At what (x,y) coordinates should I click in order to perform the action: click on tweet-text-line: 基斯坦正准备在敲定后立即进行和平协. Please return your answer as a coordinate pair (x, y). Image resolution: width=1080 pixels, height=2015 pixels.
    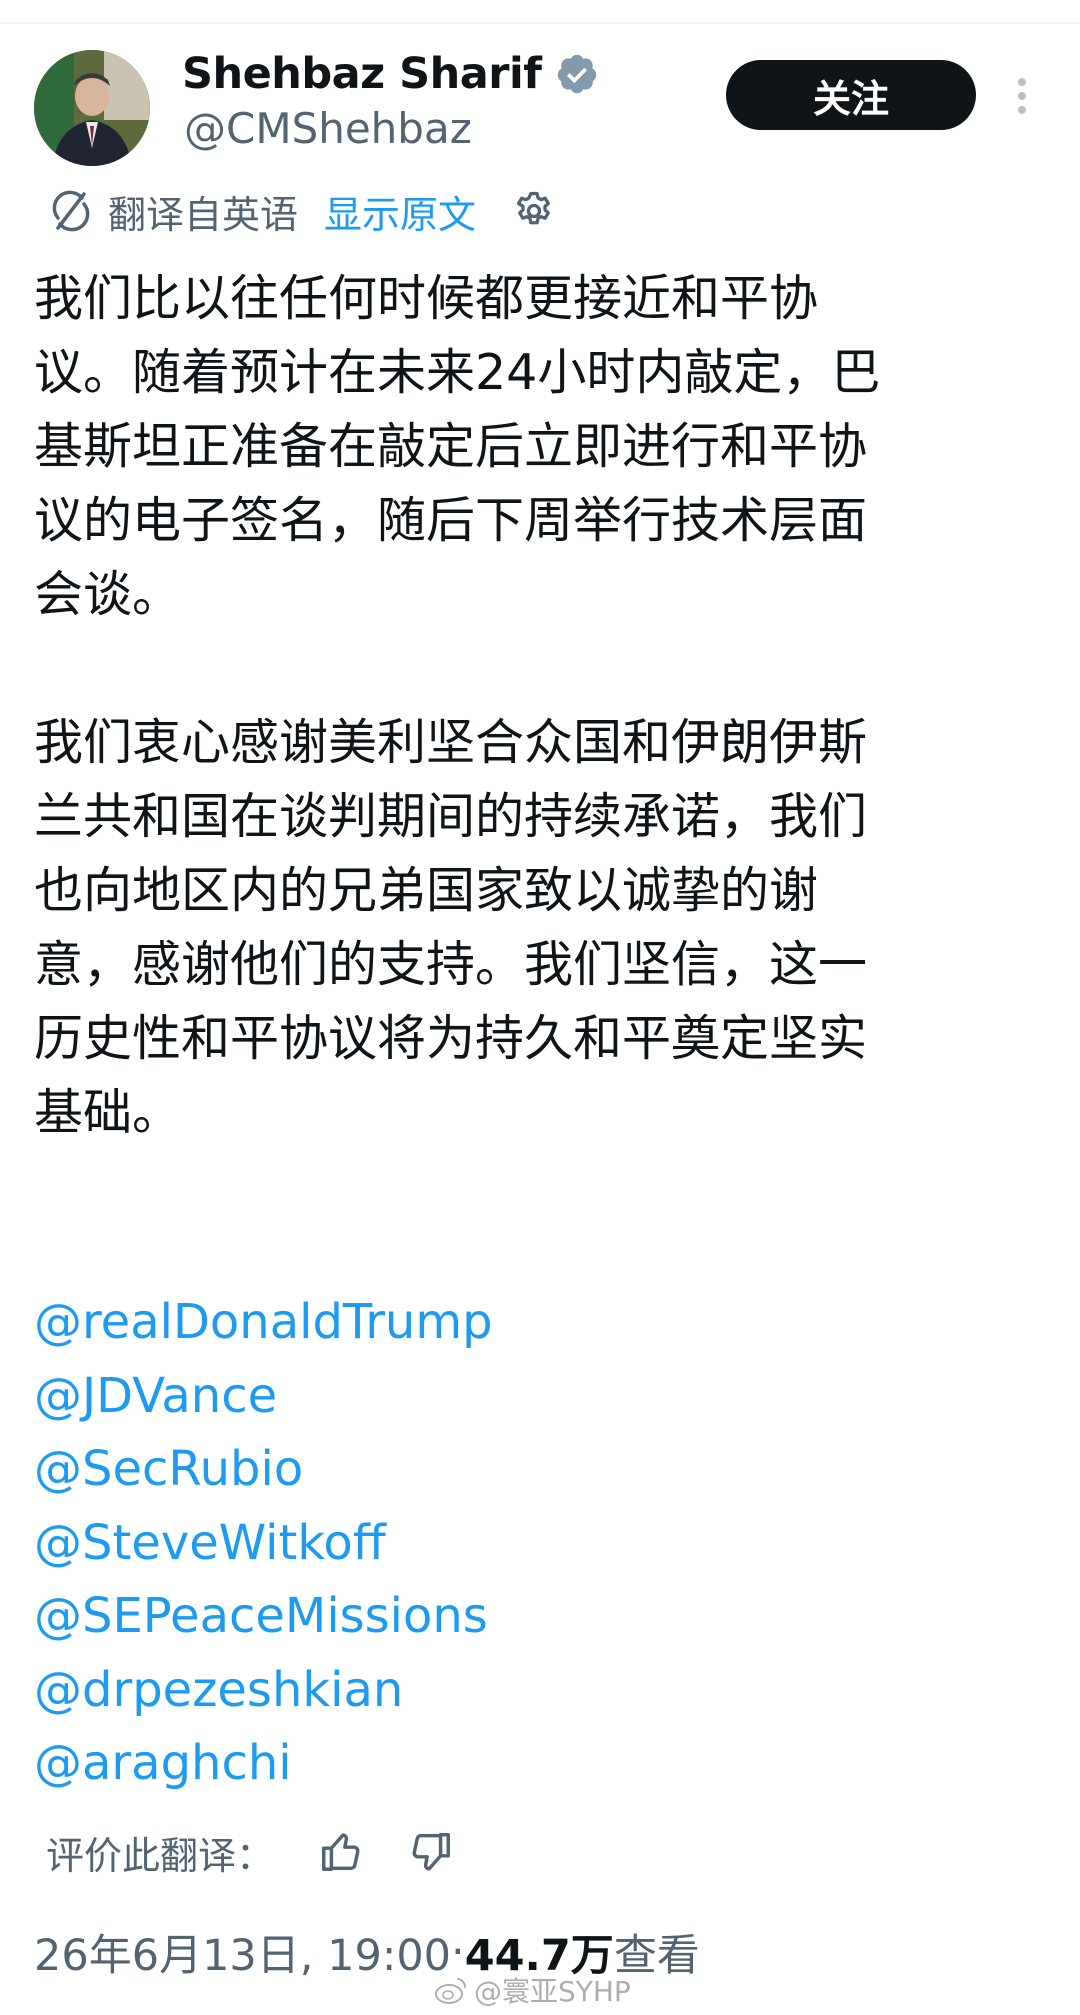
    Looking at the image, I should click on (451, 446).